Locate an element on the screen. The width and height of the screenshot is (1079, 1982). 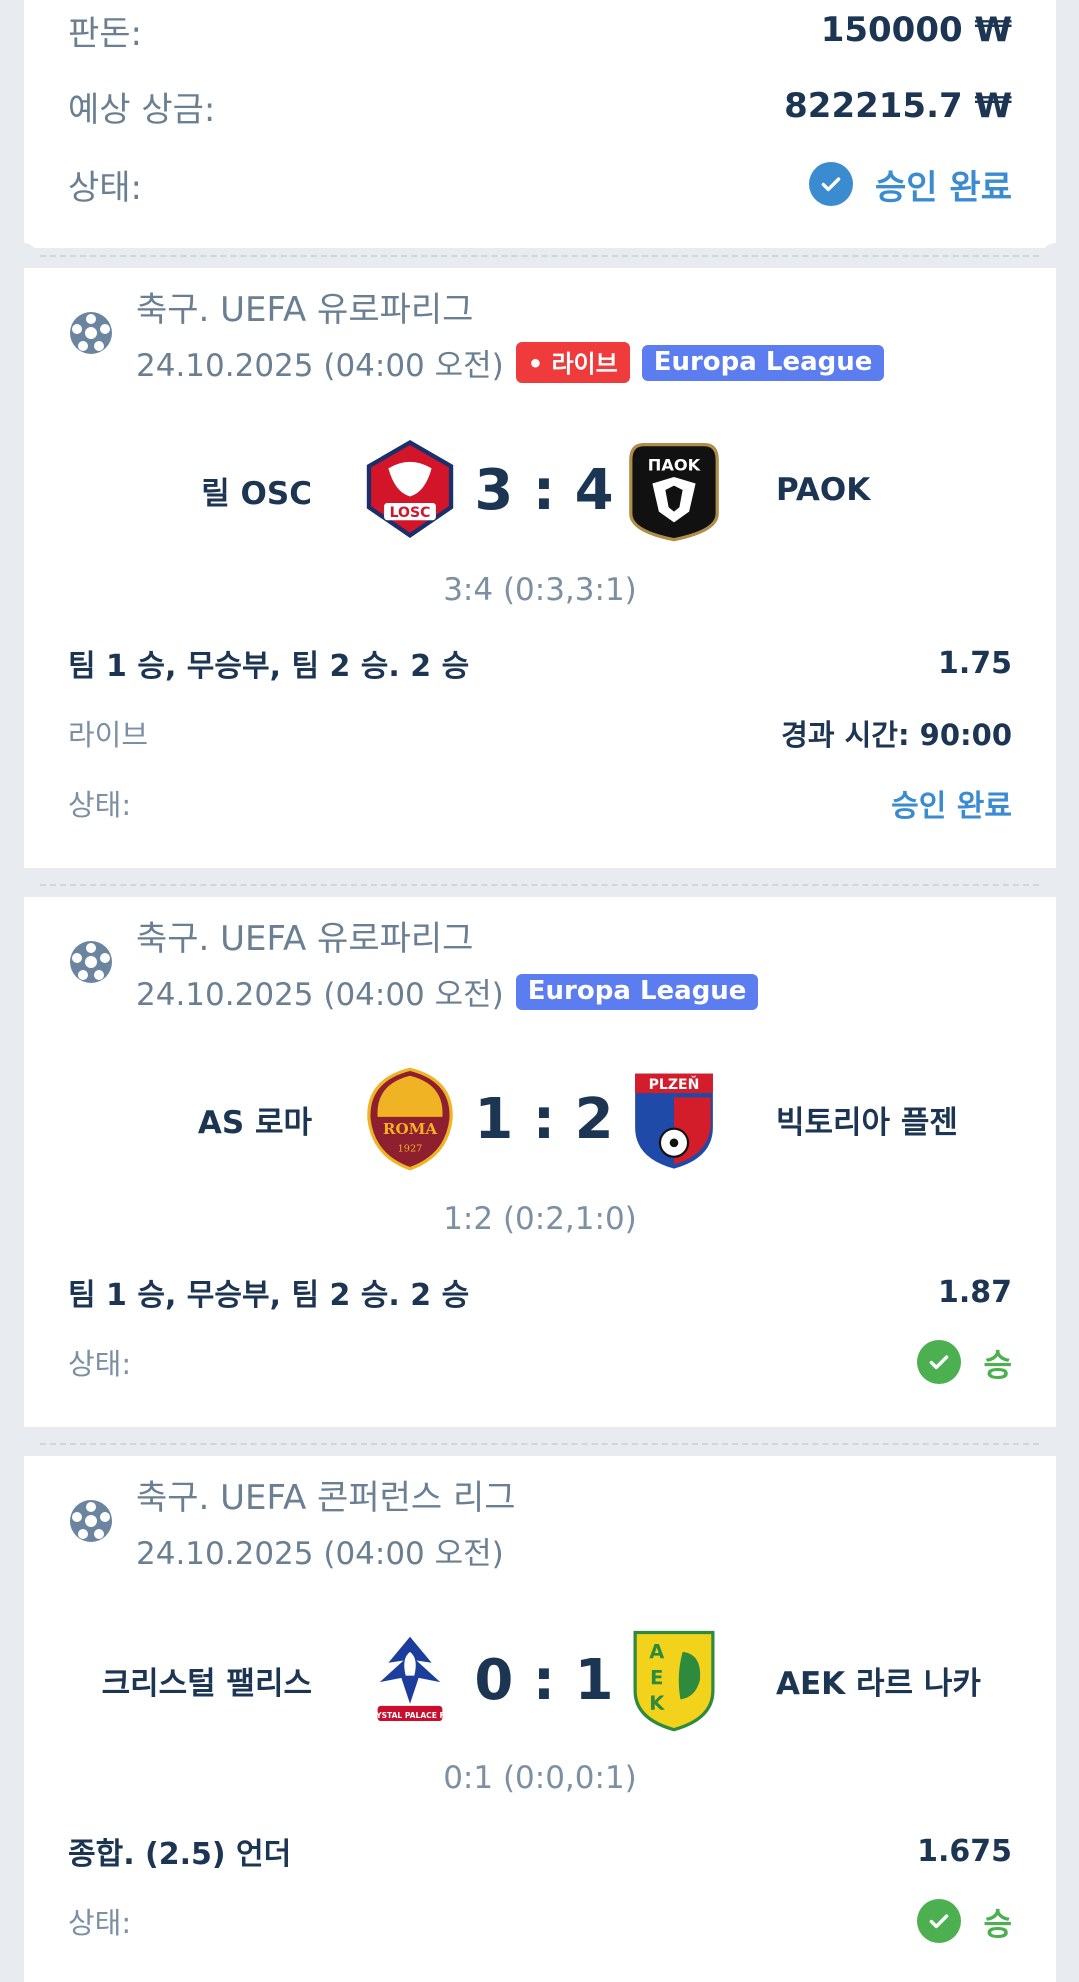
roma-logo-icon: ROMA 1927 is located at coordinates (410, 1119).